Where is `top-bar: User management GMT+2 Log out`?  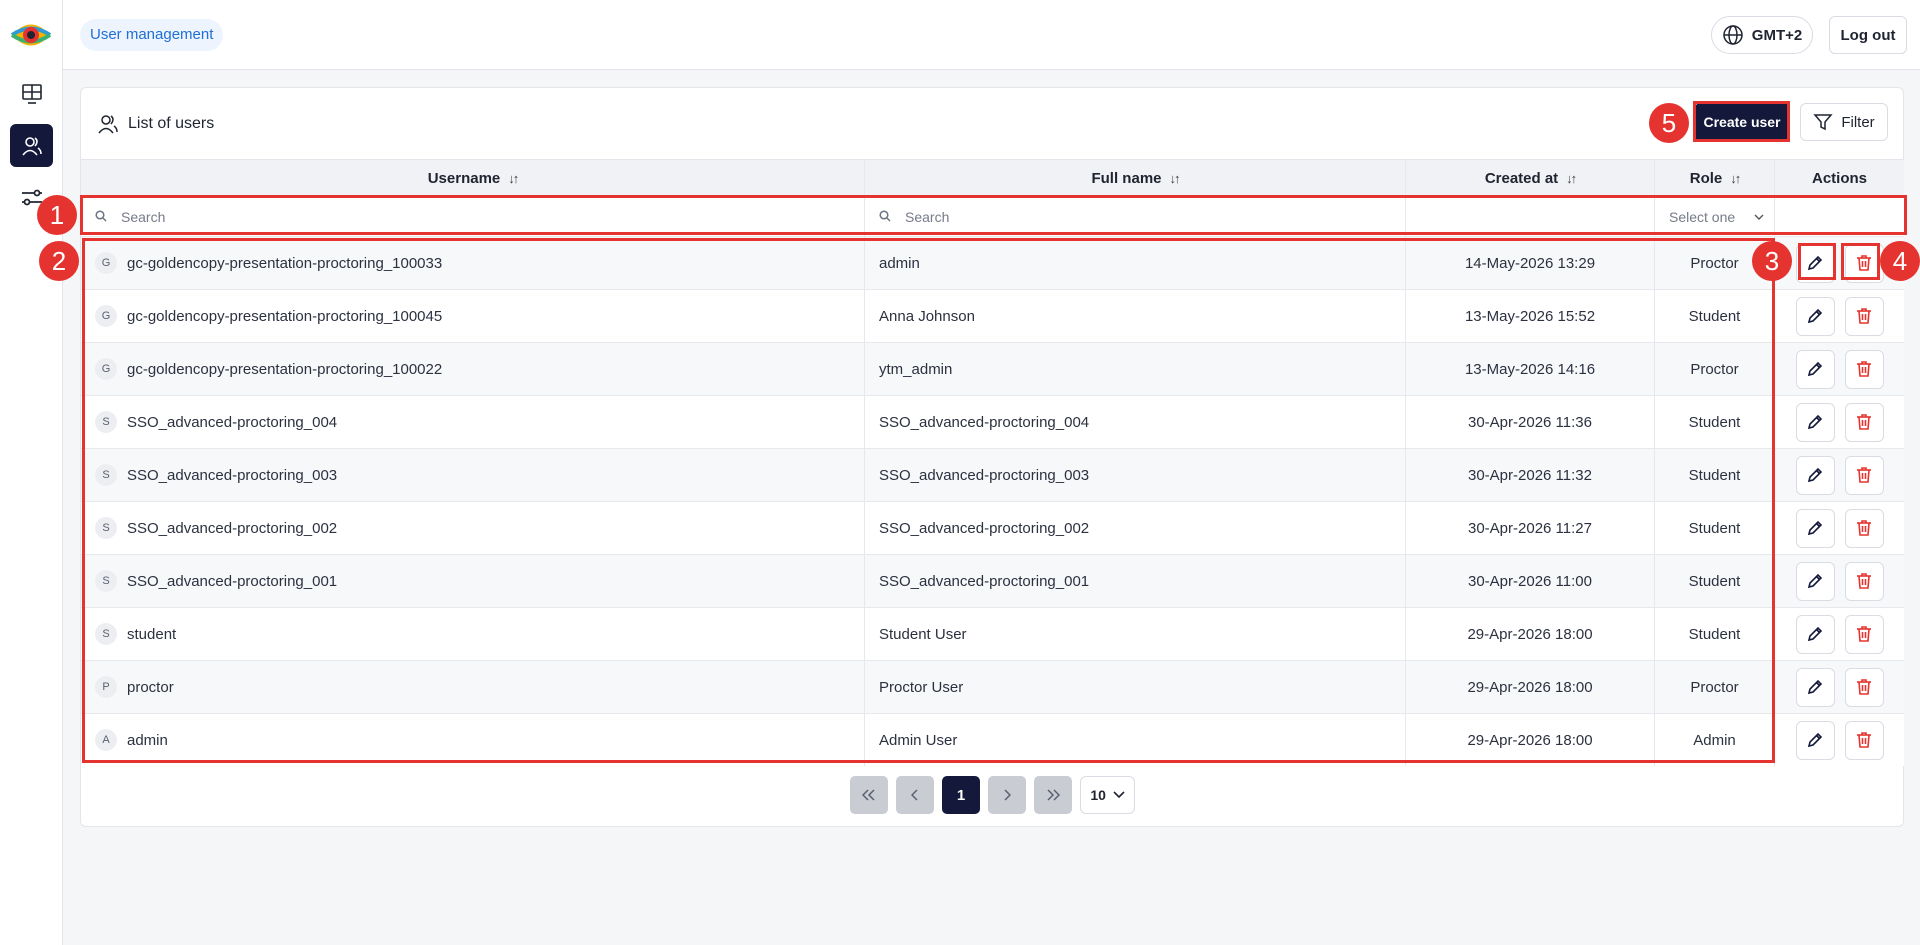 top-bar: User management GMT+2 Log out is located at coordinates (991, 35).